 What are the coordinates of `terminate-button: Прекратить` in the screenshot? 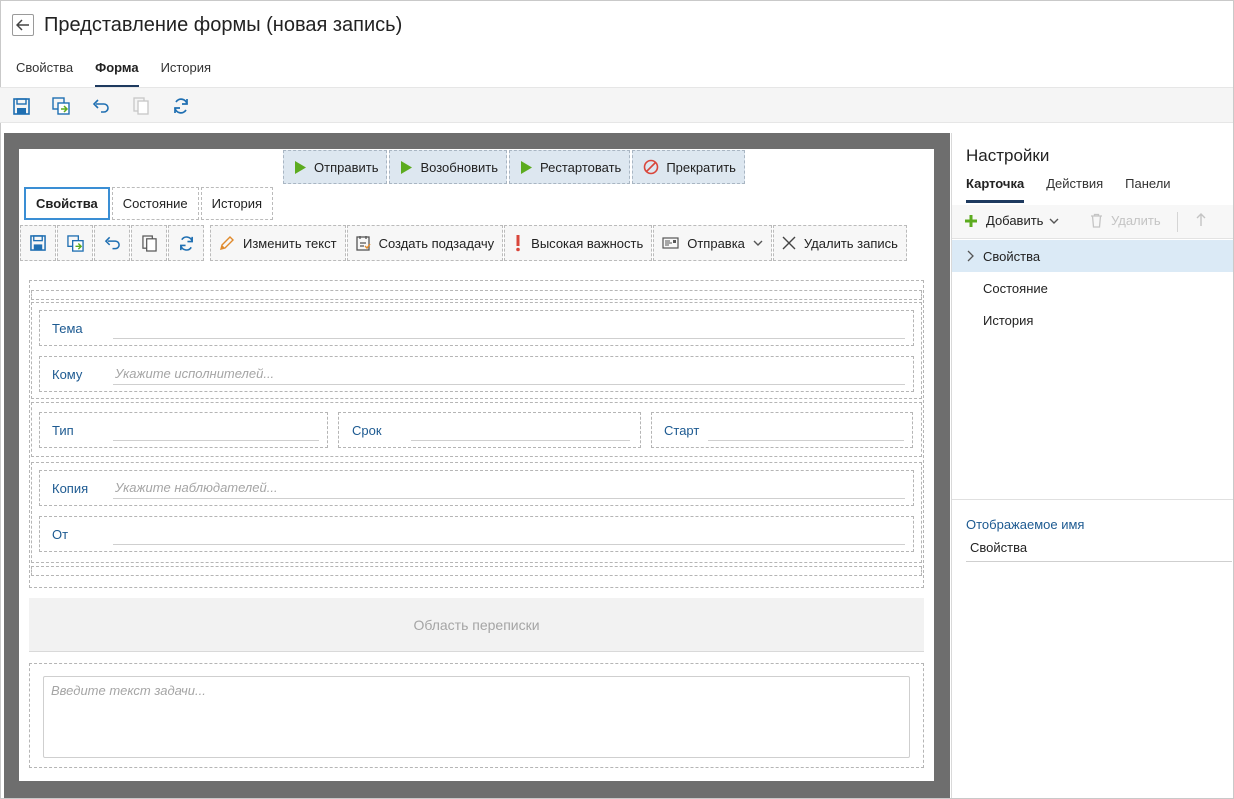 It's located at (688, 167).